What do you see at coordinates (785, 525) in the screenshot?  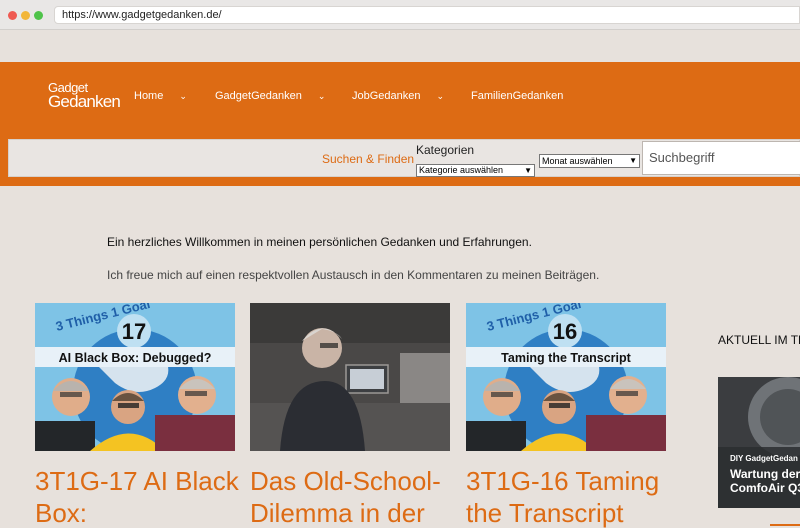 I see `divider` at bounding box center [785, 525].